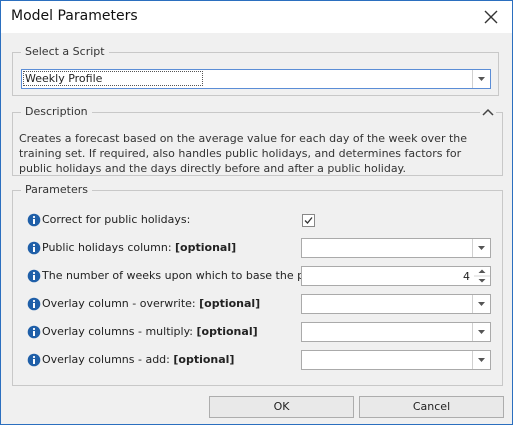 This screenshot has width=513, height=425. Describe the element at coordinates (466, 276) in the screenshot. I see `weeks-value: 4` at that location.